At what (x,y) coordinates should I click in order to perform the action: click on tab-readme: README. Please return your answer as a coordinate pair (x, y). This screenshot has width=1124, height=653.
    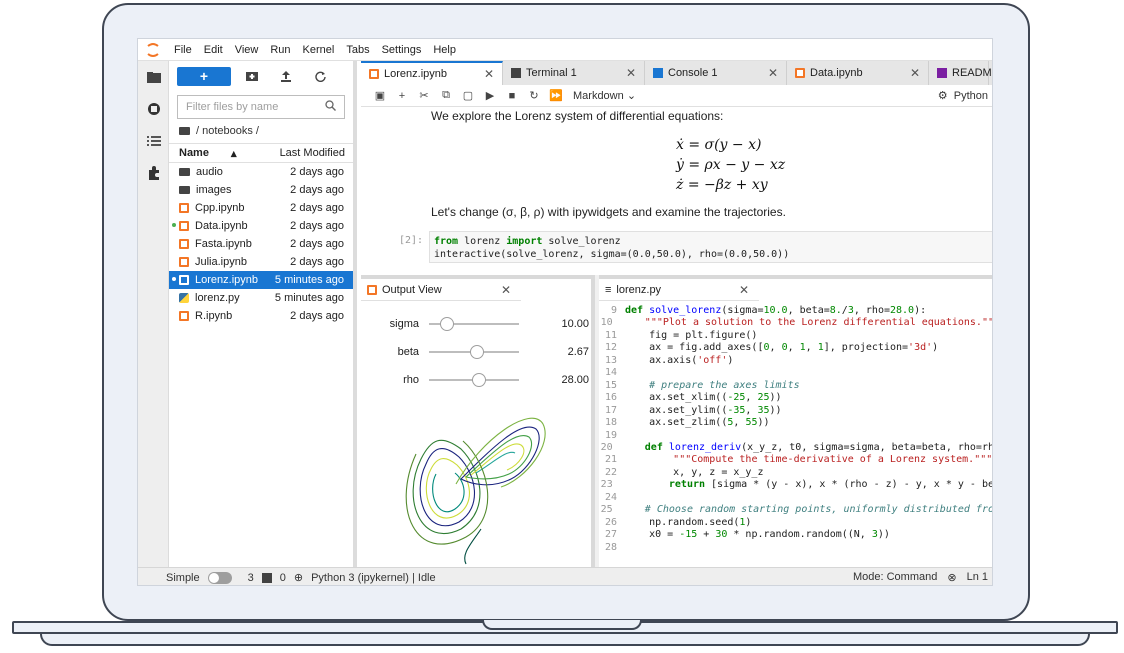
    Looking at the image, I should click on (960, 73).